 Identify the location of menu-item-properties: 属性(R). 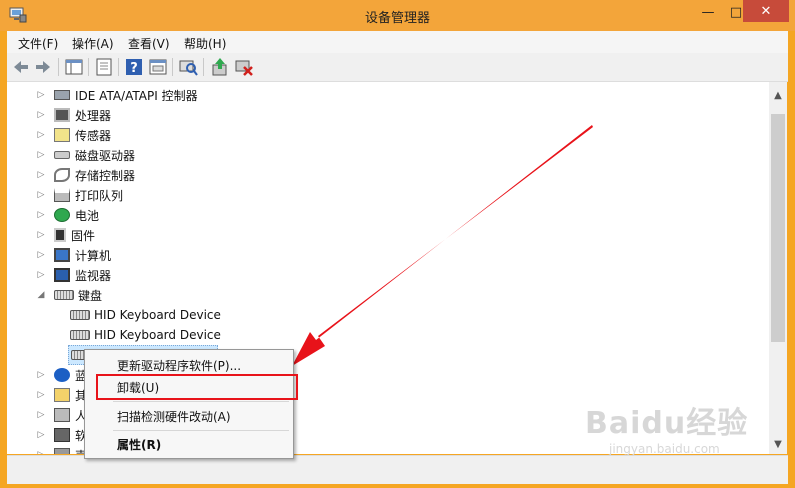
(139, 444).